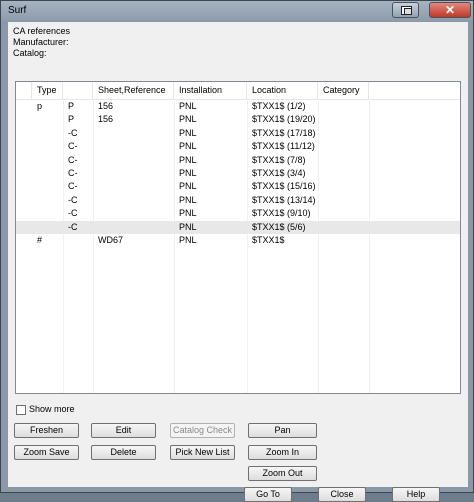  Describe the element at coordinates (284, 119) in the screenshot. I see `table-cell: $TXX1$ (19/20)` at that location.